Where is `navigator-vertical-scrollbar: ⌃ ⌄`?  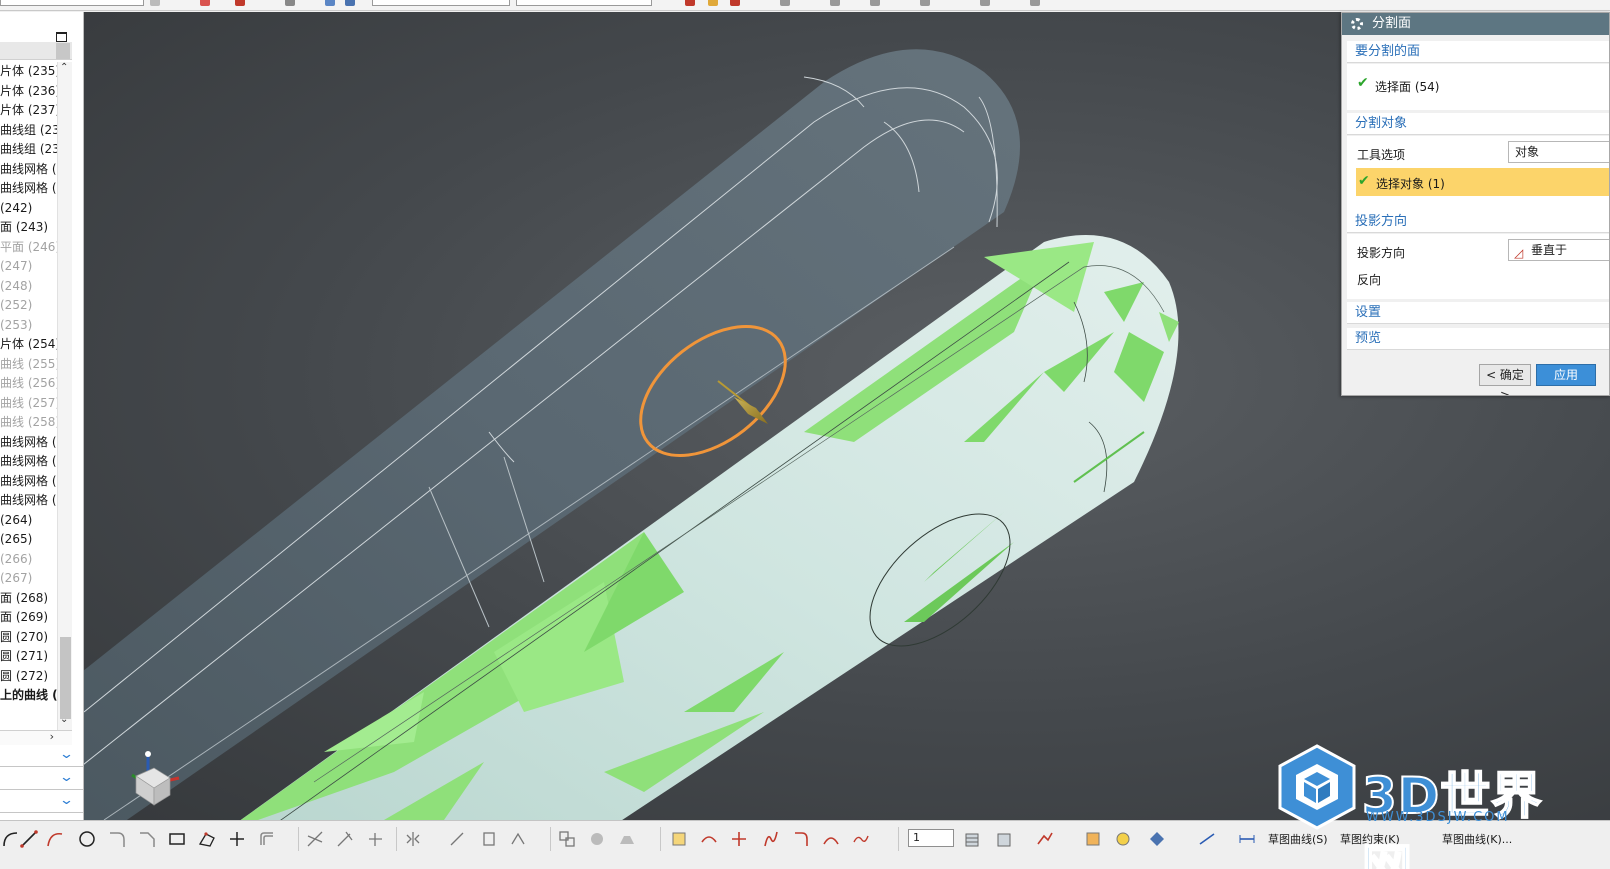
navigator-vertical-scrollbar: ⌃ ⌄ is located at coordinates (64, 396).